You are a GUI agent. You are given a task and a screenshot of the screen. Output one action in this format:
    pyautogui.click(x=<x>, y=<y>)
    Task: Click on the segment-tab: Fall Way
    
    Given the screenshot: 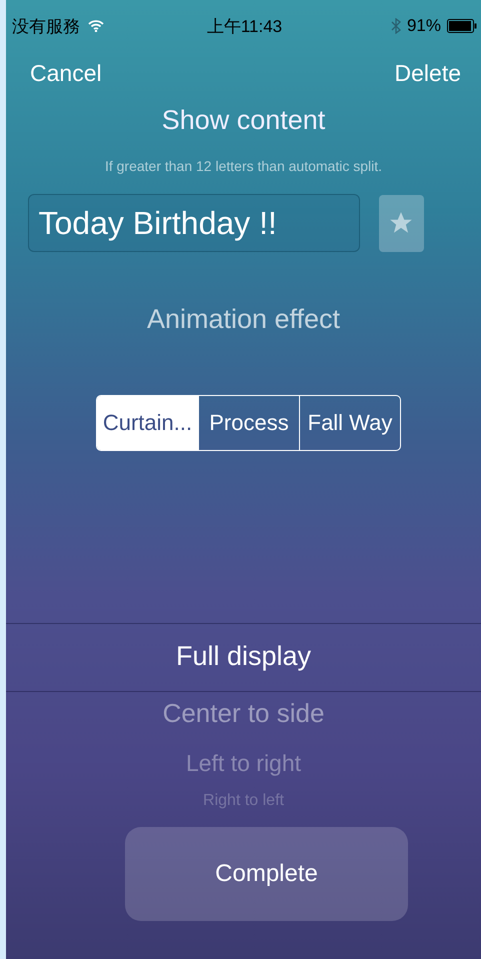 What is the action you would take?
    pyautogui.click(x=349, y=423)
    